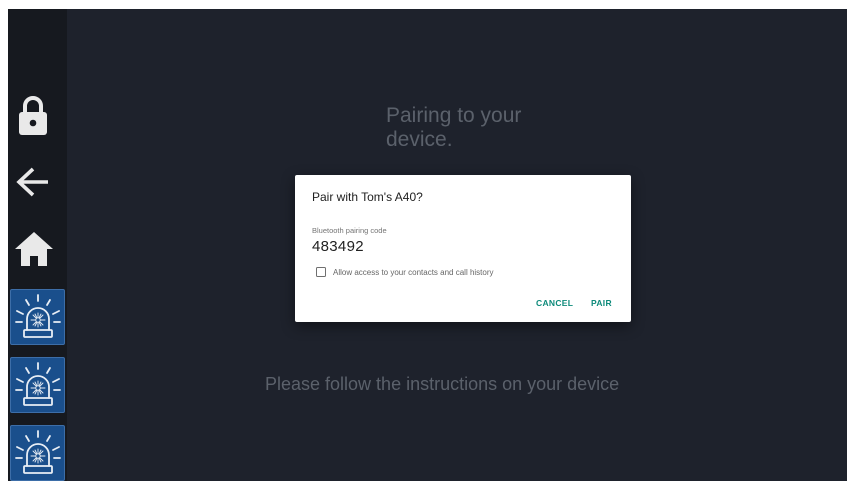 The height and width of the screenshot is (481, 847). What do you see at coordinates (554, 303) in the screenshot?
I see `cancel-button: CANCEL` at bounding box center [554, 303].